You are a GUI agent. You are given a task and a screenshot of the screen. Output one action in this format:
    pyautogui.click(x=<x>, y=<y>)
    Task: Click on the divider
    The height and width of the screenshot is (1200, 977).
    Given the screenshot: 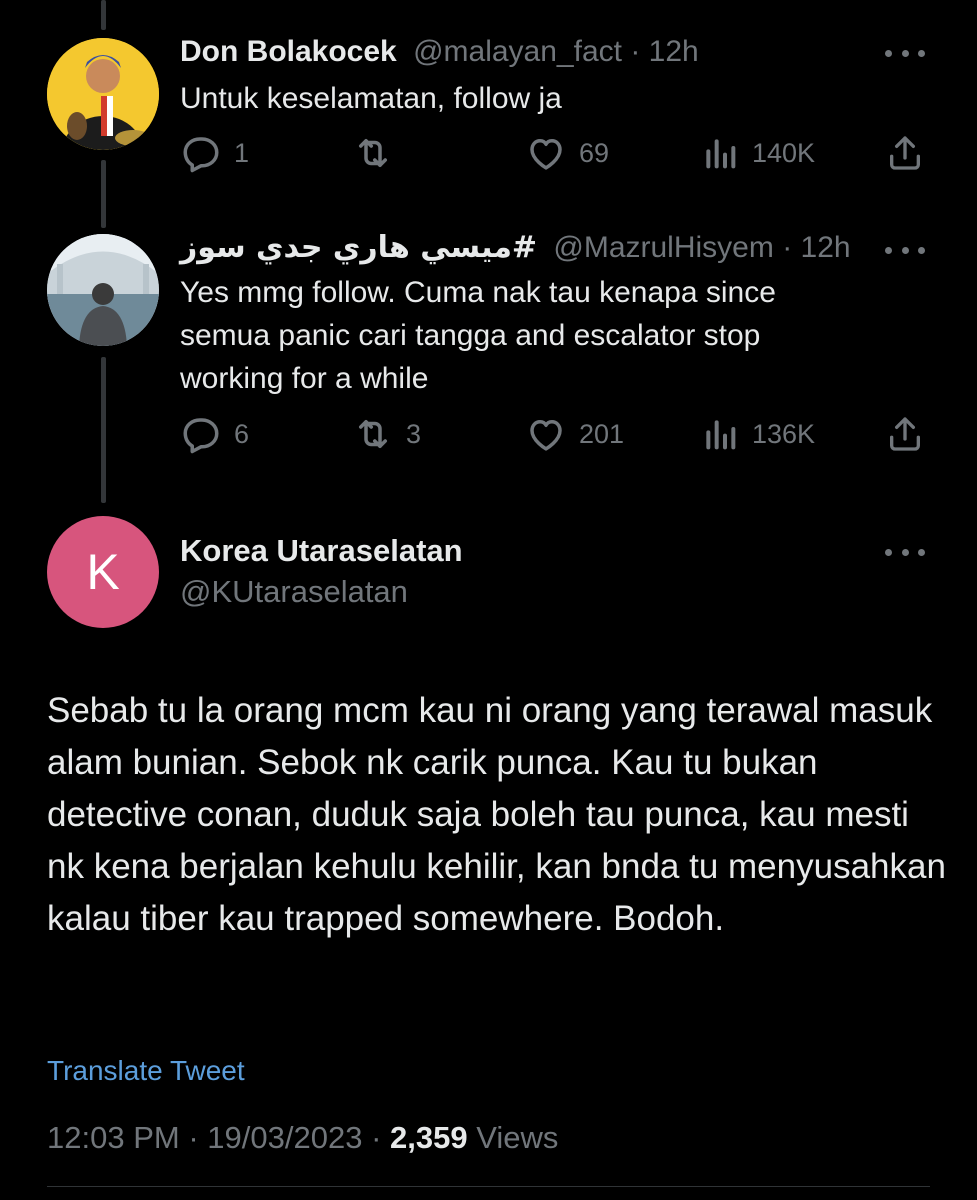 What is the action you would take?
    pyautogui.click(x=488, y=1186)
    